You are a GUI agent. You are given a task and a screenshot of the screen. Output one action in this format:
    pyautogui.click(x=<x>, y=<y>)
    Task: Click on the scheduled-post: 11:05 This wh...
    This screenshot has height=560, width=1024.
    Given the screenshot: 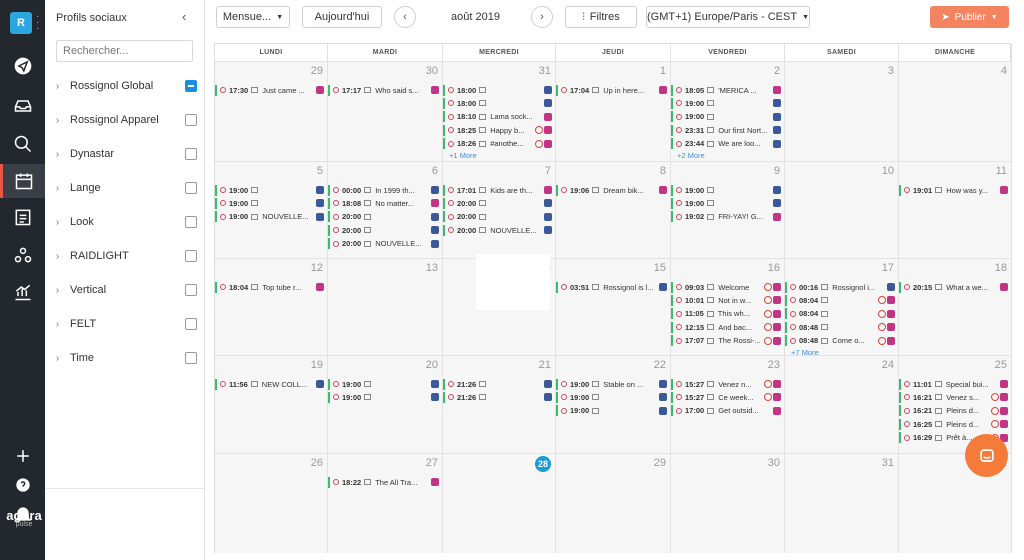 What is the action you would take?
    pyautogui.click(x=727, y=314)
    